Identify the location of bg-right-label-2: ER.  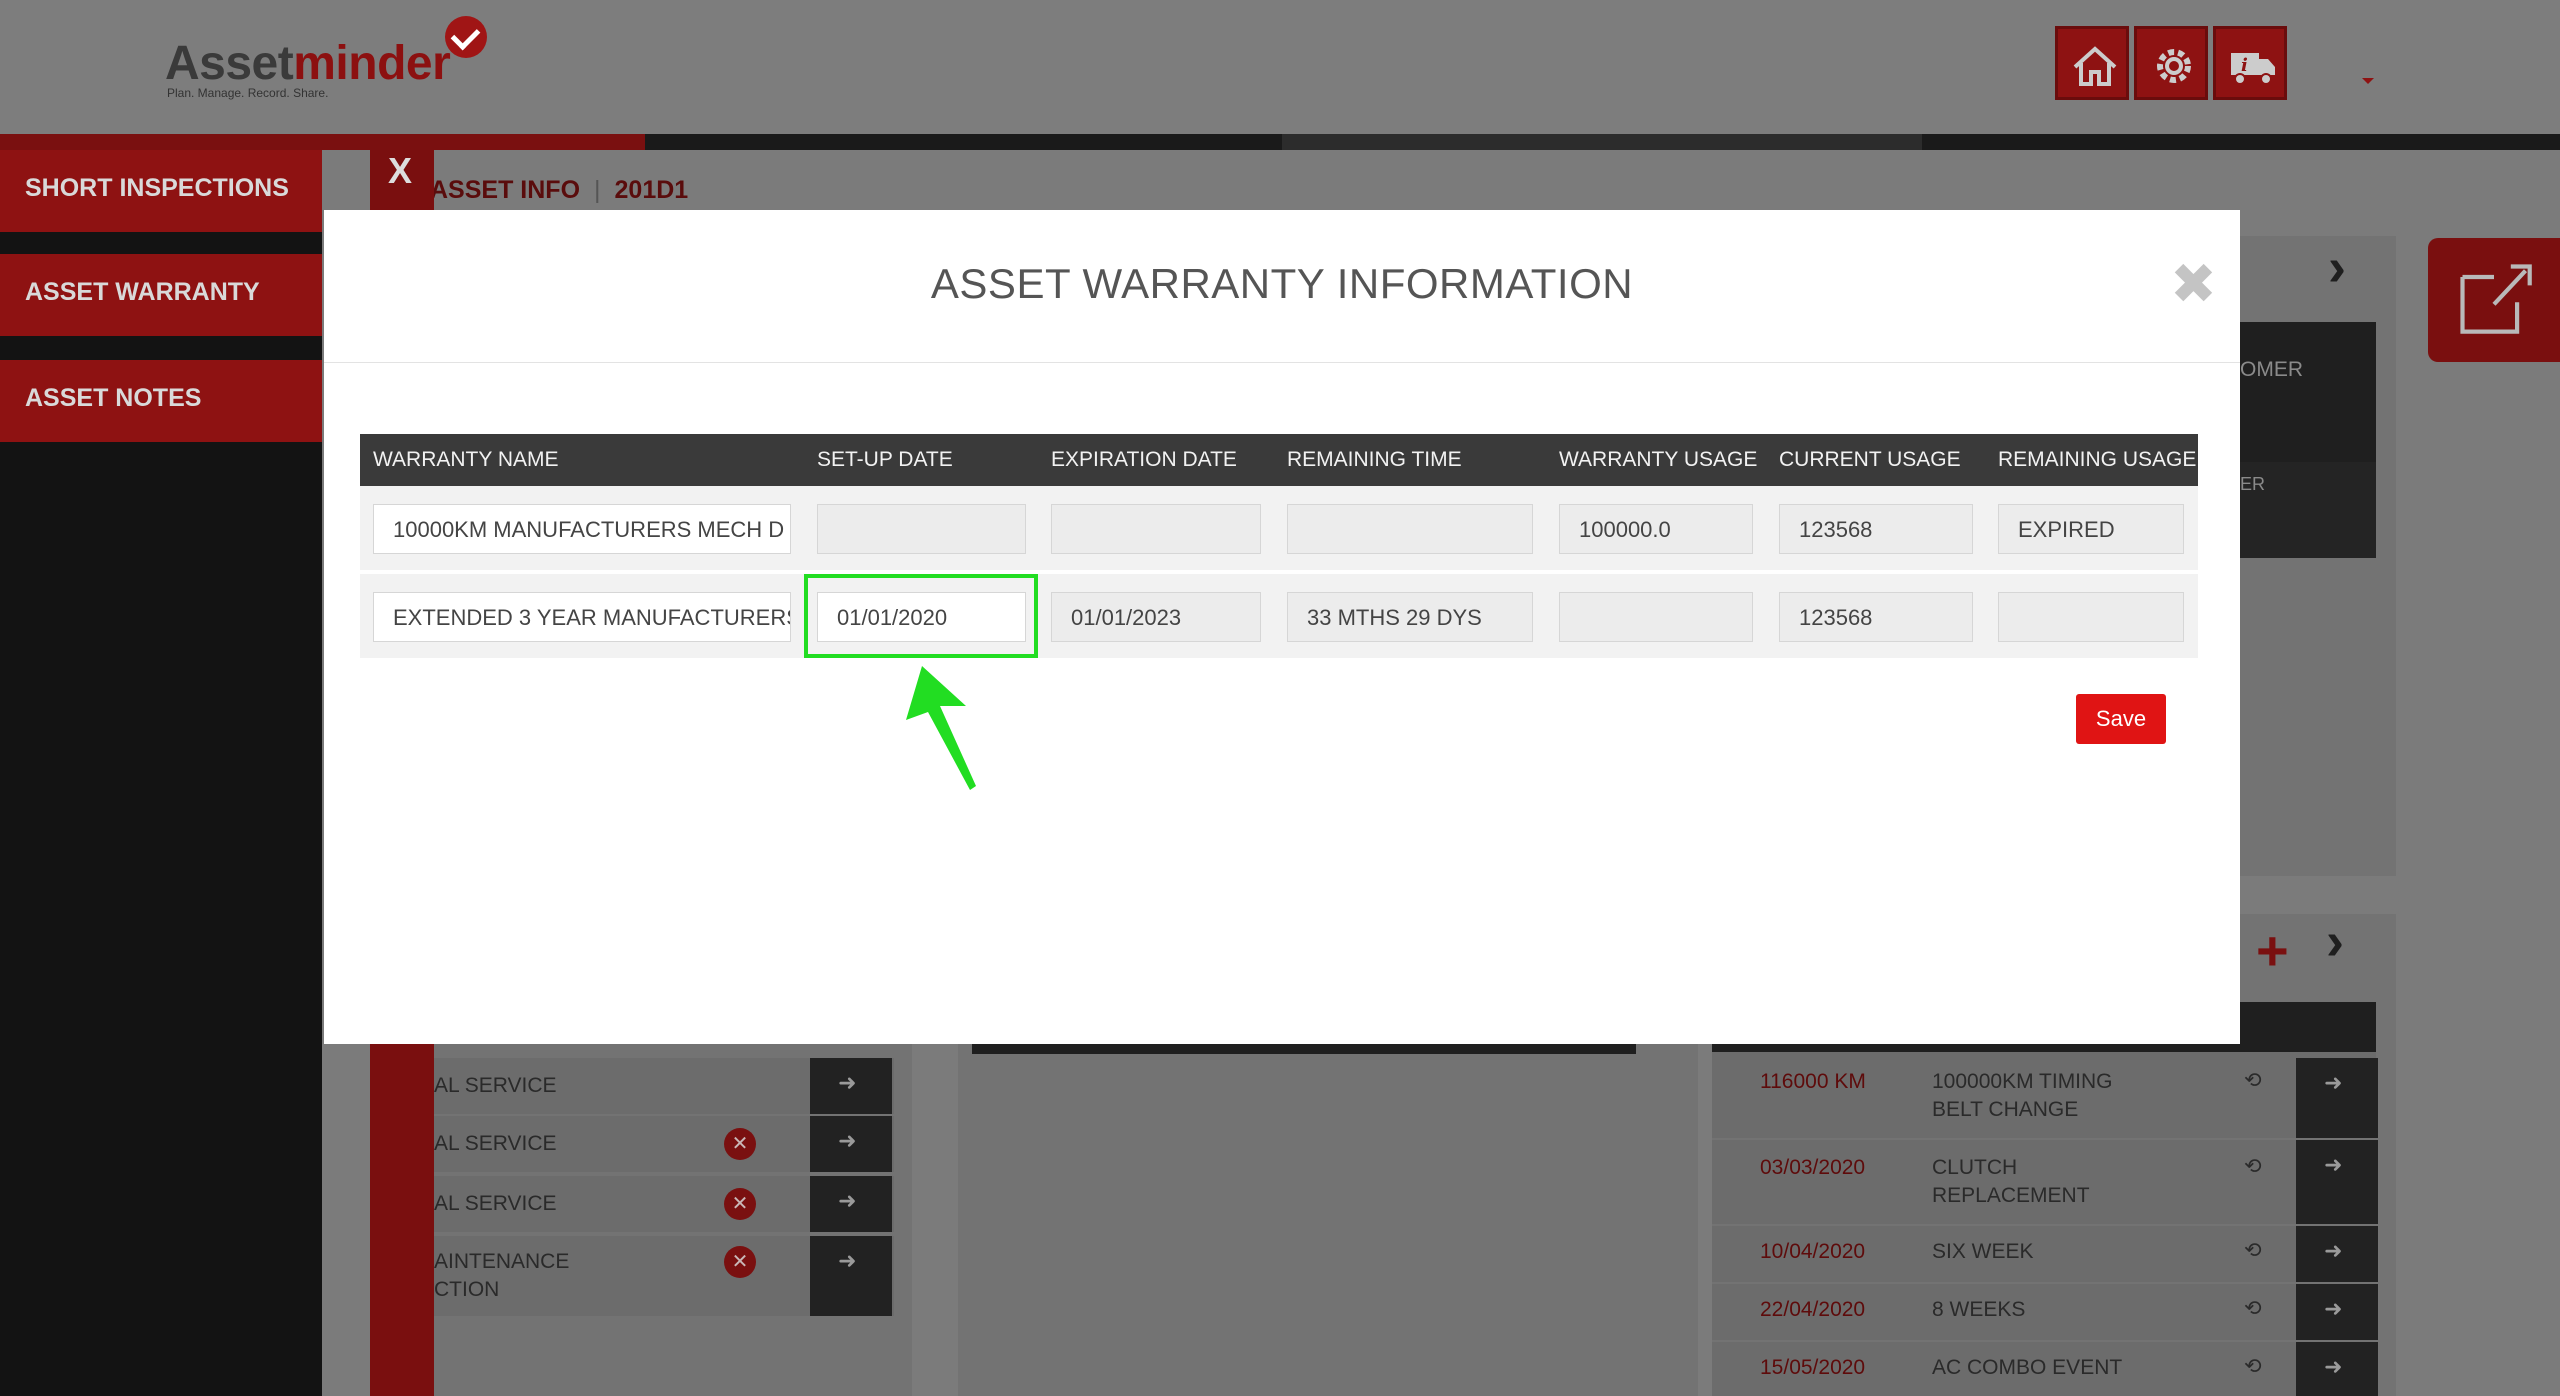
(2253, 484).